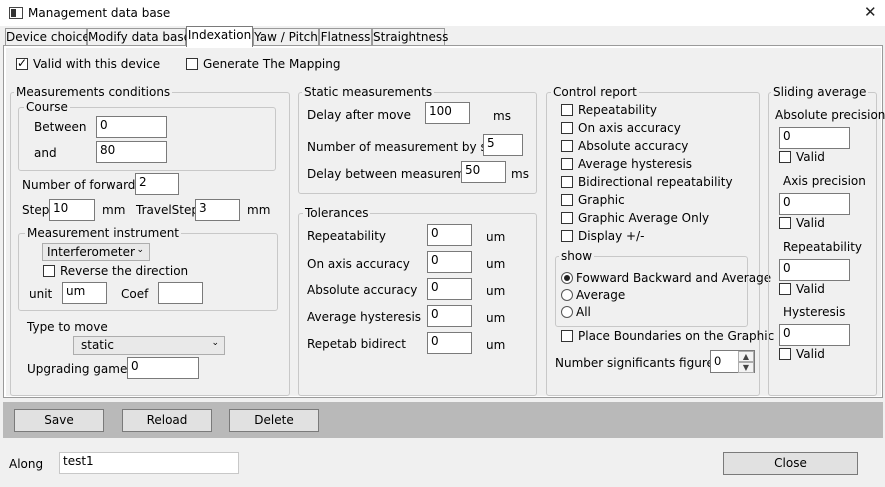 The height and width of the screenshot is (487, 885). What do you see at coordinates (449, 262) in the screenshot?
I see `tol-on-axis-input: 0` at bounding box center [449, 262].